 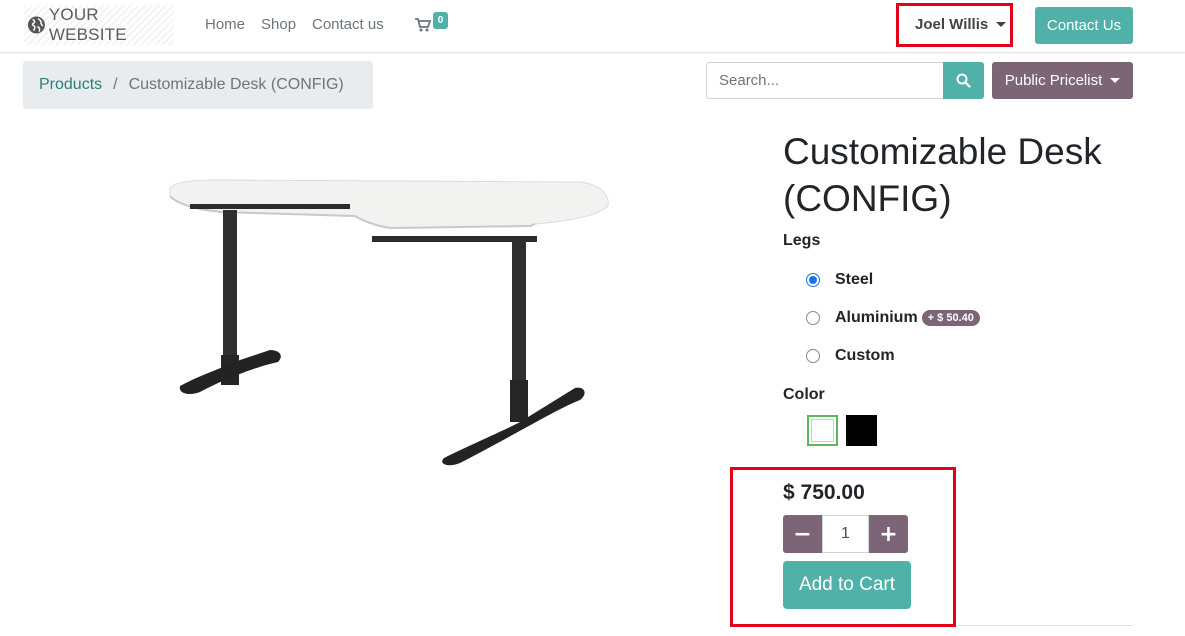 I want to click on contact-us-button: Contact Us, so click(x=1084, y=25).